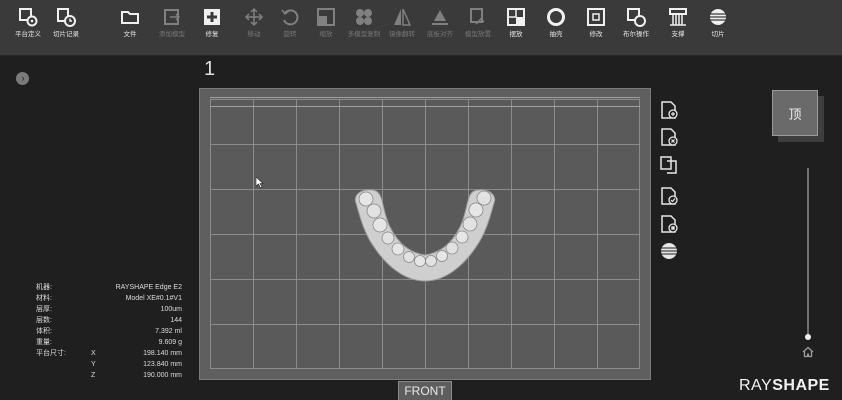  What do you see at coordinates (440, 29) in the screenshot?
I see `lay-flat-button: 底板对齐` at bounding box center [440, 29].